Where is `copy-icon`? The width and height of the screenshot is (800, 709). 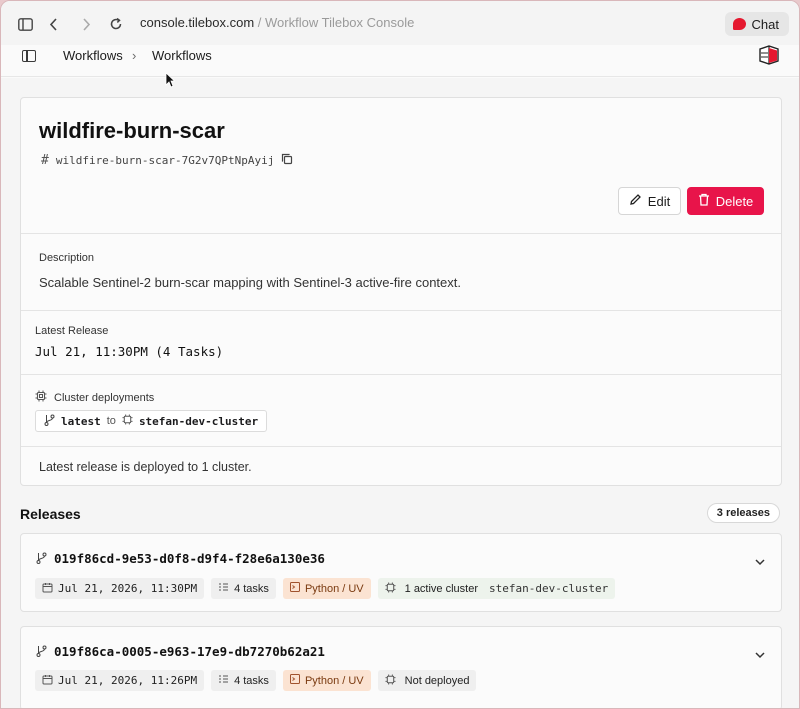
copy-icon is located at coordinates (287, 160).